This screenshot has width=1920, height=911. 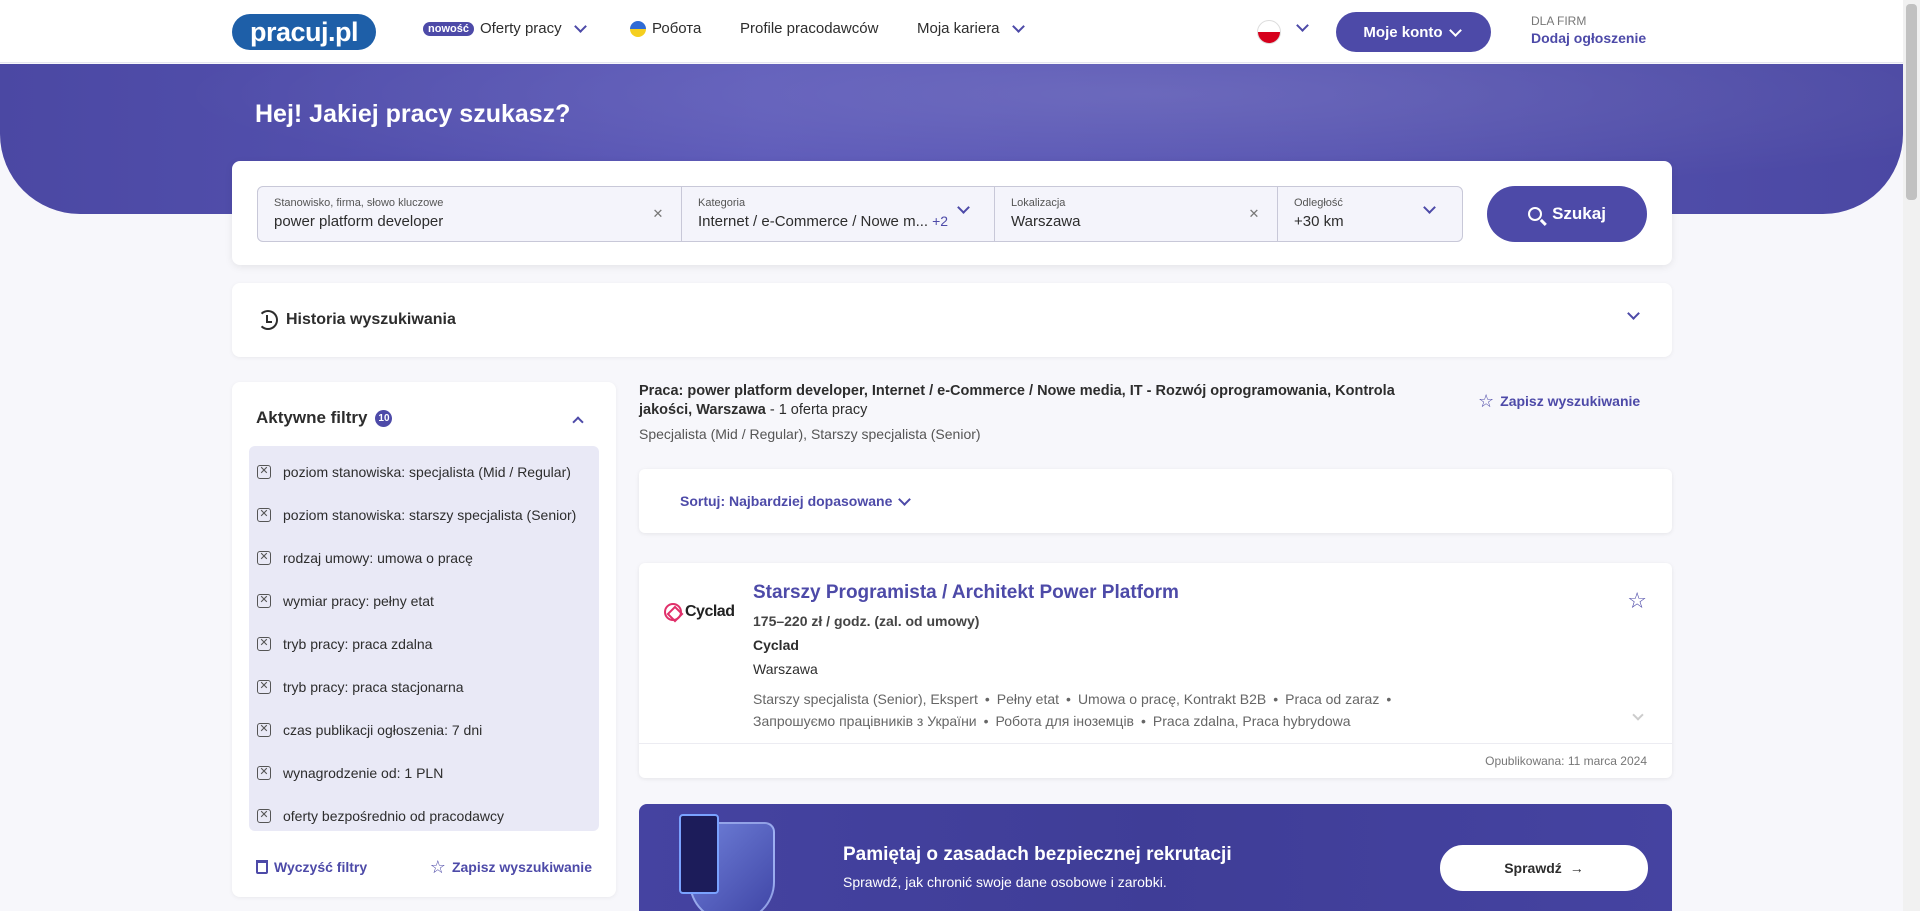 I want to click on filter-item: ✕ tryb pracy: praca zdalna, so click(x=424, y=643).